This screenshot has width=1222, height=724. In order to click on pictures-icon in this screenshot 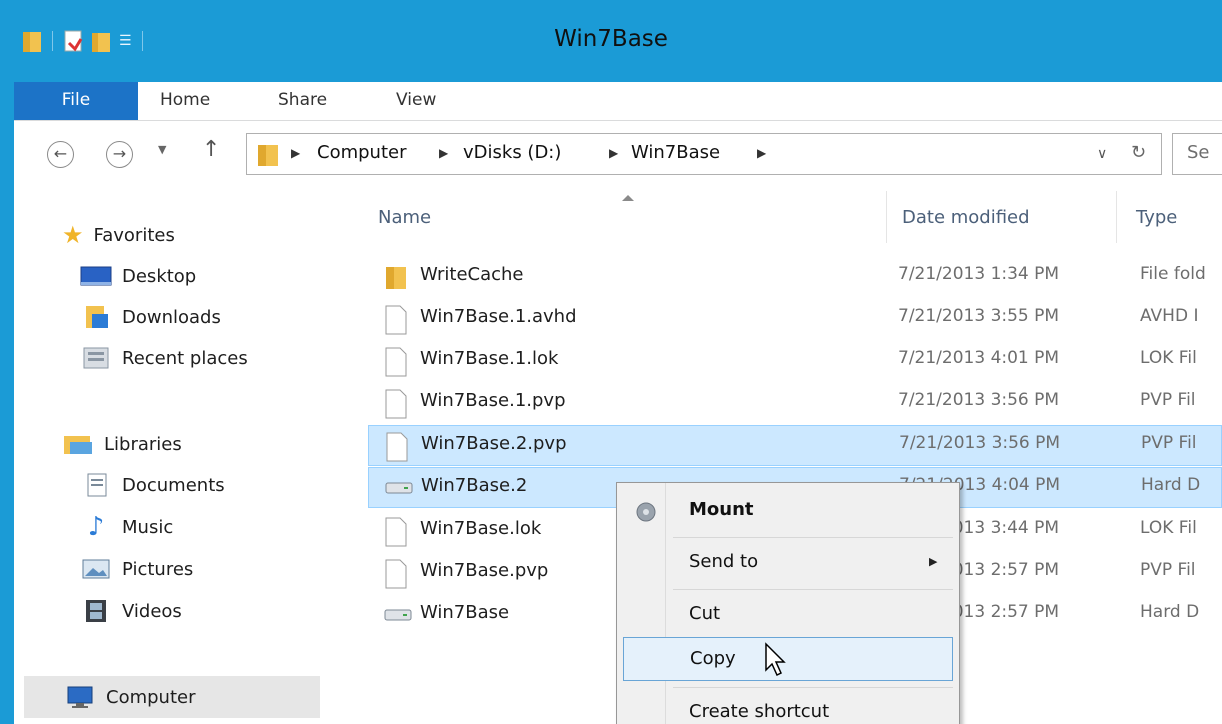, I will do `click(96, 569)`.